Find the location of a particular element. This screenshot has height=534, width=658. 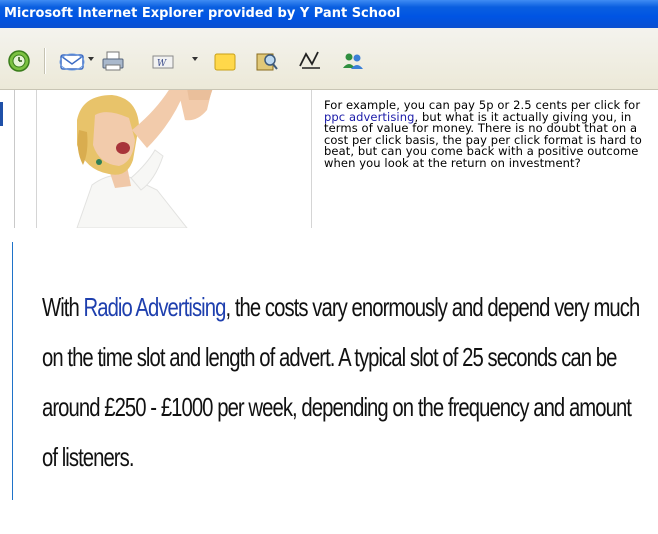

left-blue-border-line is located at coordinates (12, 371).